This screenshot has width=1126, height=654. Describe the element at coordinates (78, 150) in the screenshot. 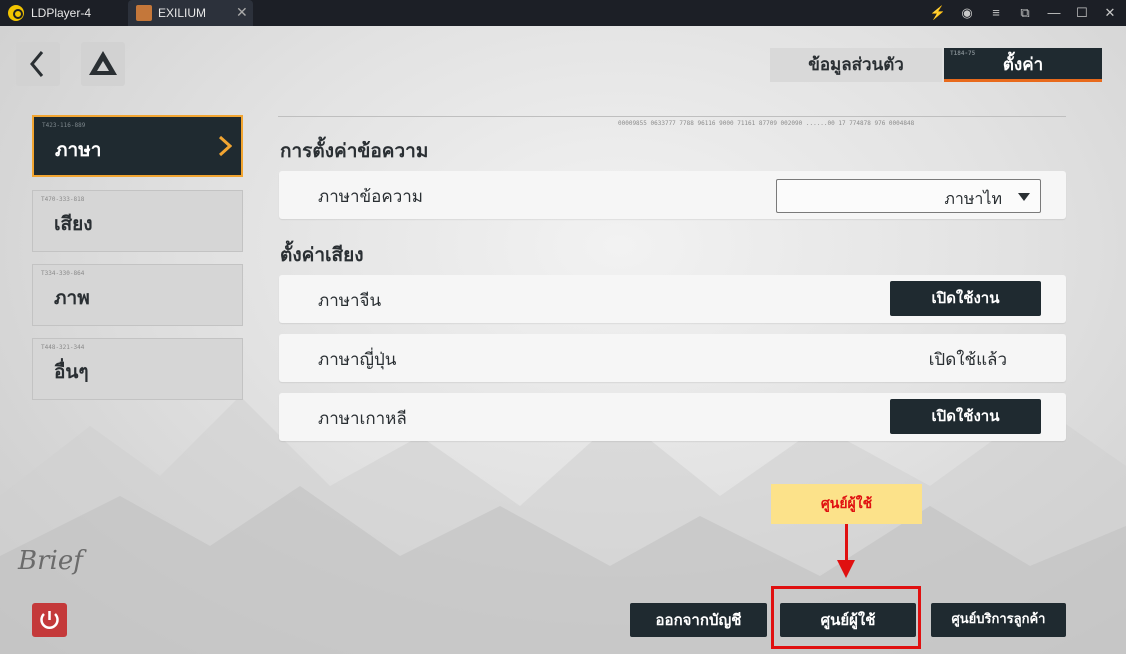

I see `sidebar-item-label: ภาษา` at that location.